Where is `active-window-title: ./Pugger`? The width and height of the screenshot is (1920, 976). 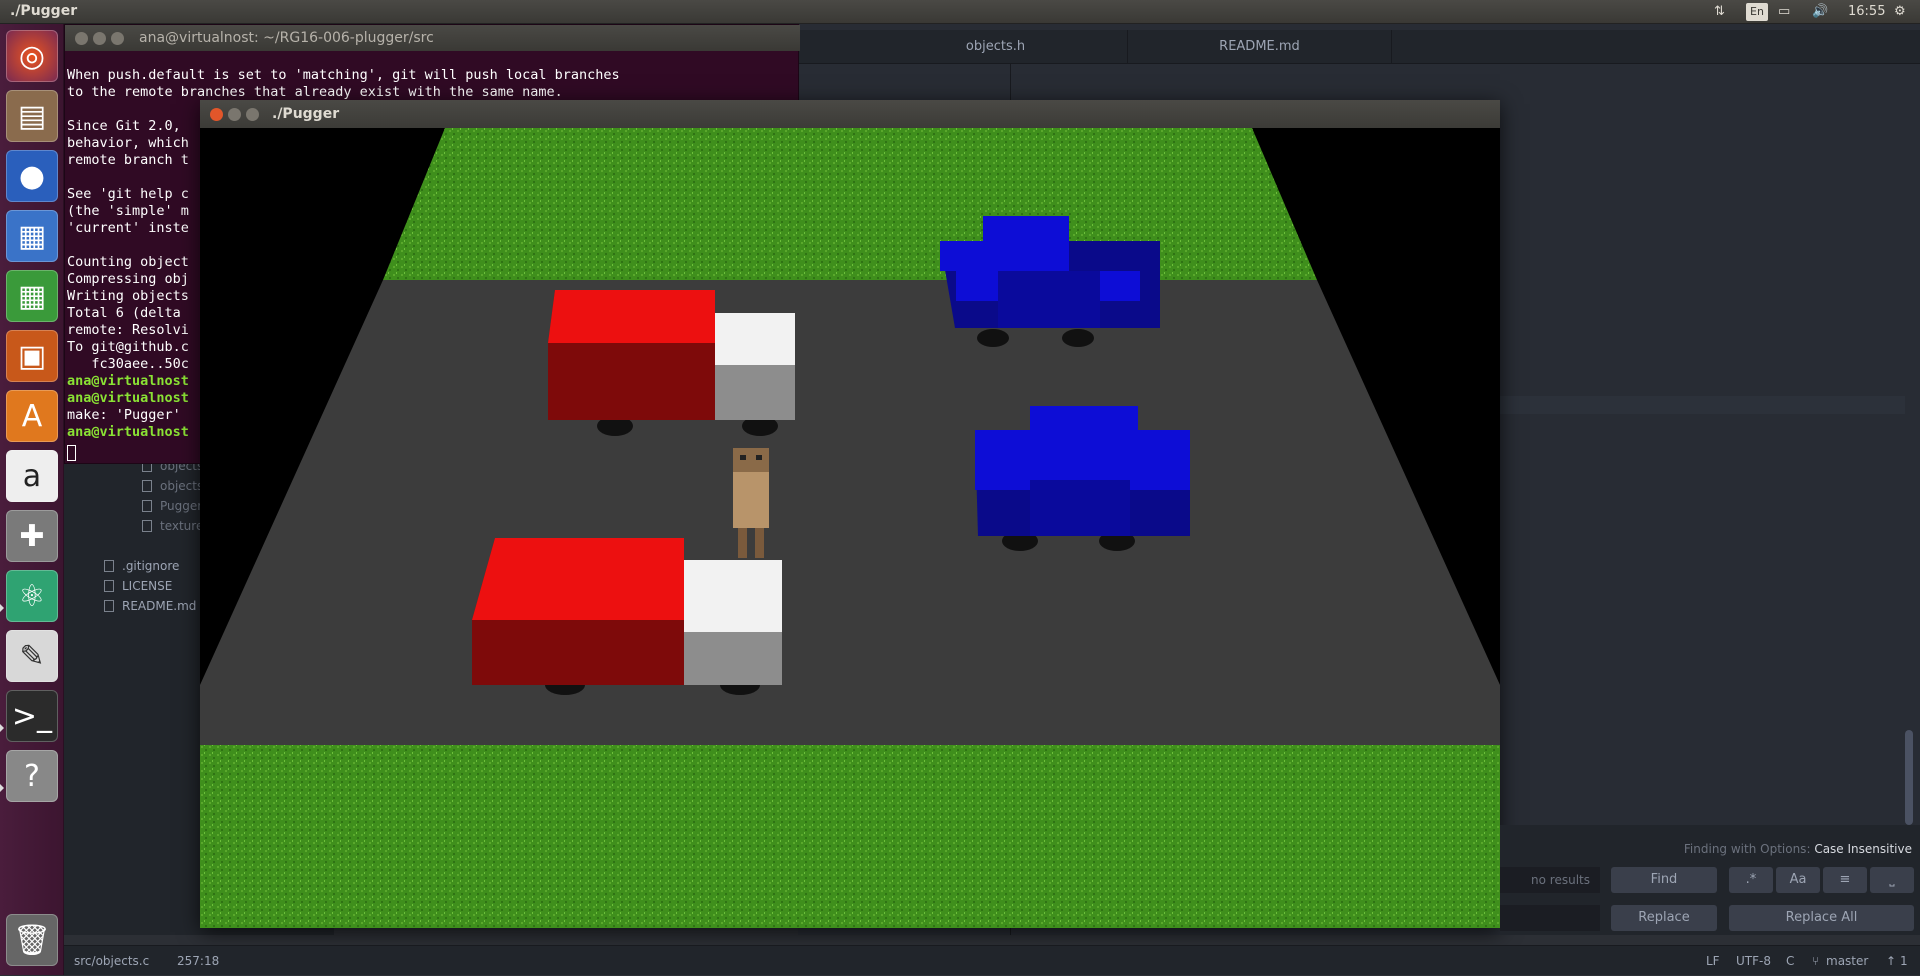 active-window-title: ./Pugger is located at coordinates (44, 11).